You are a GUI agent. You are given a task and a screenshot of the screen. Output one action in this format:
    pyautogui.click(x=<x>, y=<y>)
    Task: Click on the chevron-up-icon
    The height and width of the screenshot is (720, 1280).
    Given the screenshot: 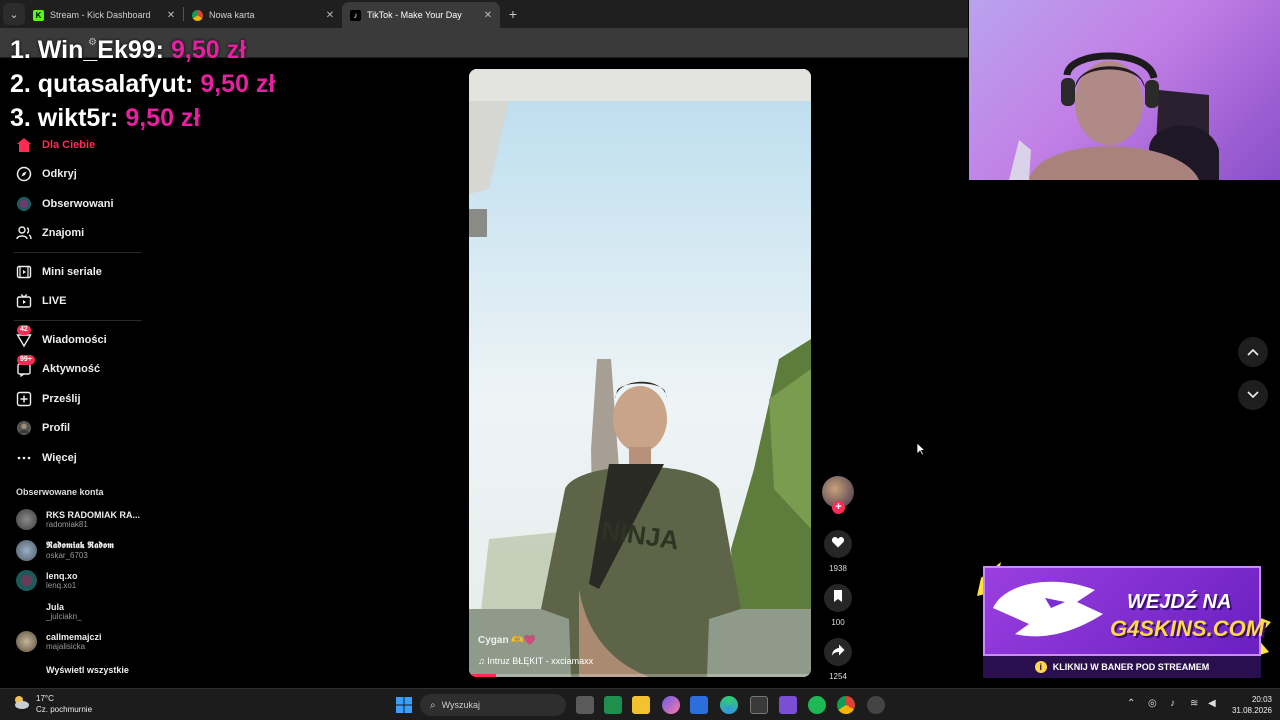 What is the action you would take?
    pyautogui.click(x=1253, y=352)
    